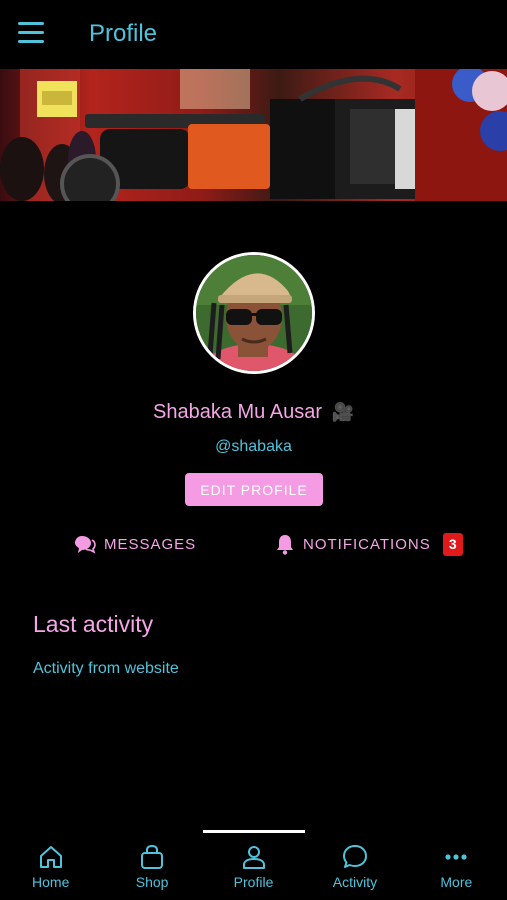  Describe the element at coordinates (150, 544) in the screenshot. I see `messages-label: MESSAGES` at that location.